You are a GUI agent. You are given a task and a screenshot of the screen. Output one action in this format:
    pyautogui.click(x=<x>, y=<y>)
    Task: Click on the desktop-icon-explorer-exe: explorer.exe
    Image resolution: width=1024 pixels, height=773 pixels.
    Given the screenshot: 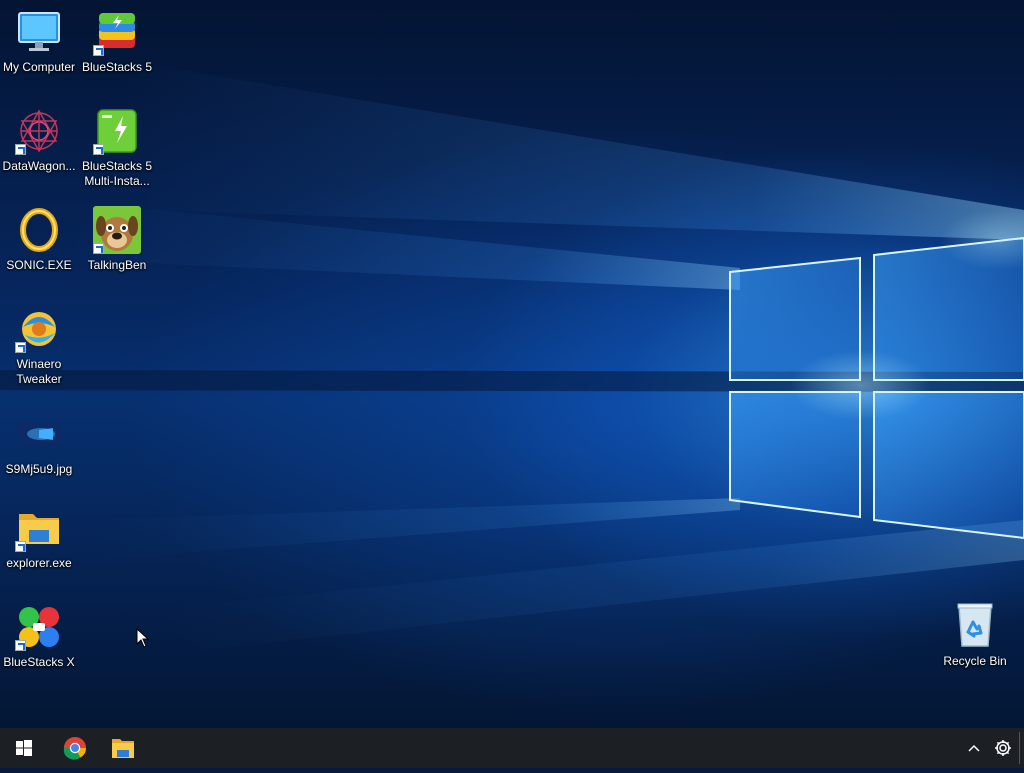 What is the action you would take?
    pyautogui.click(x=39, y=537)
    